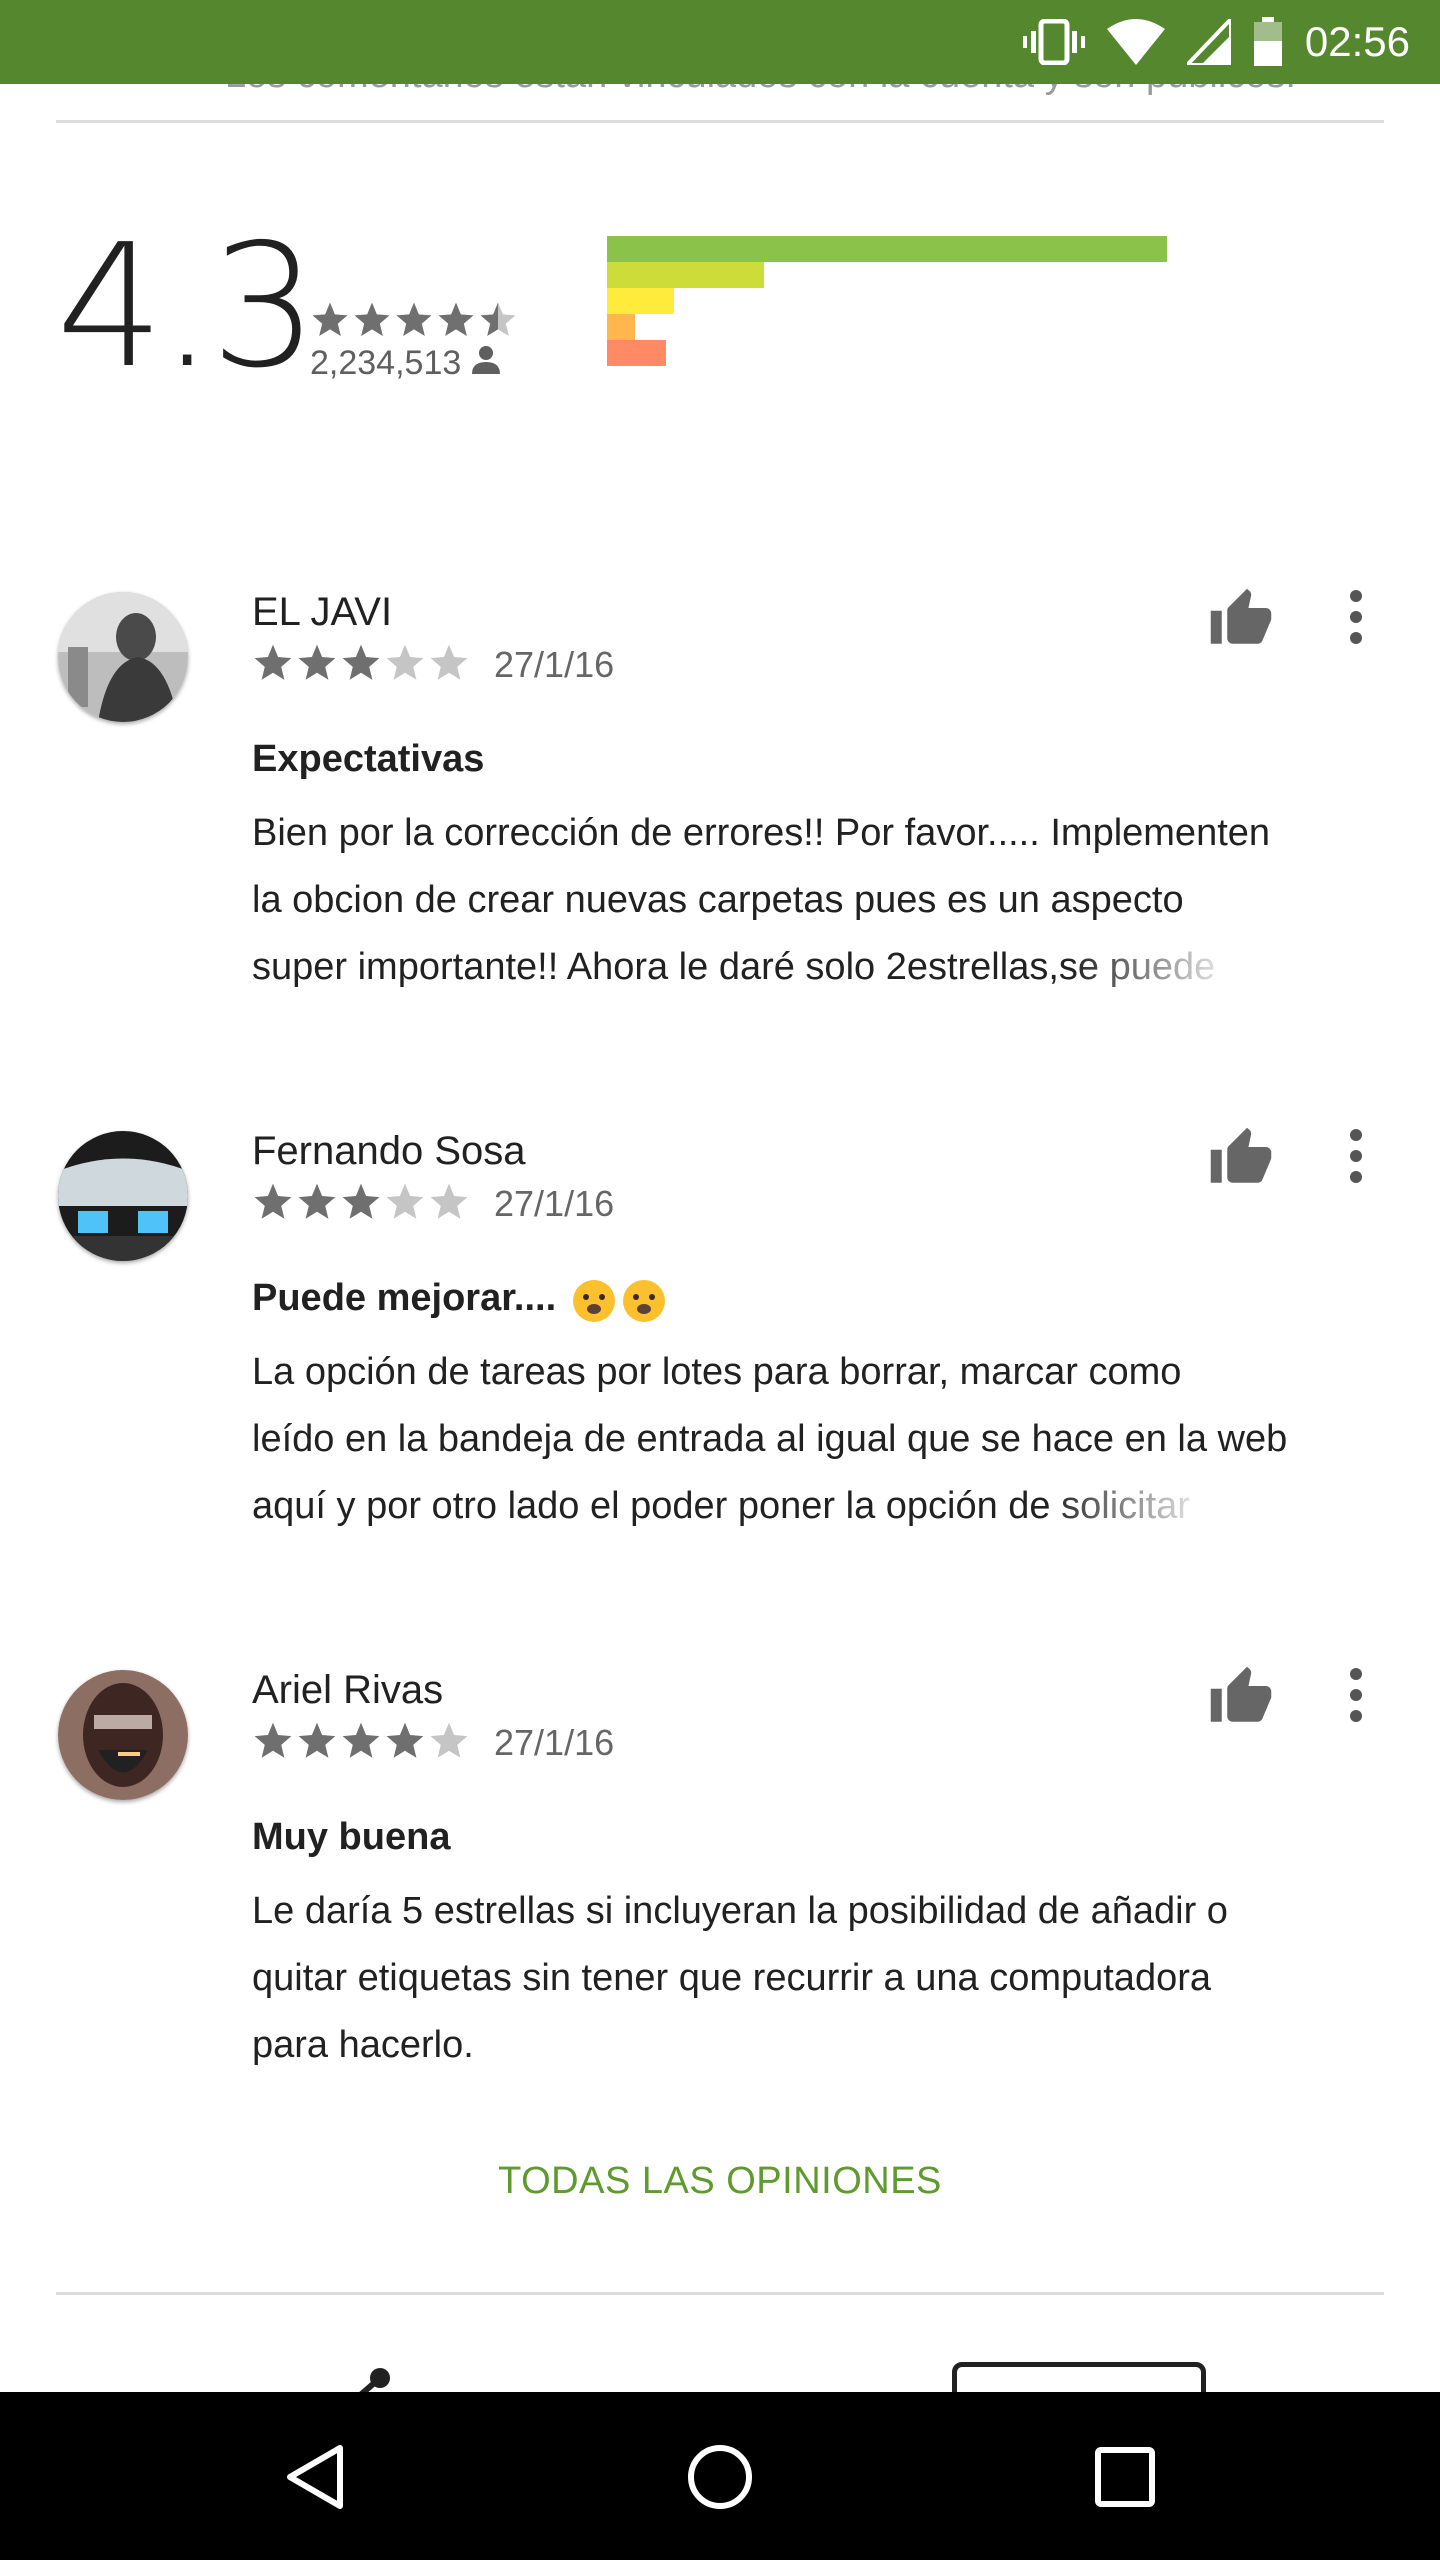 The image size is (1440, 2560). I want to click on person-icon, so click(486, 363).